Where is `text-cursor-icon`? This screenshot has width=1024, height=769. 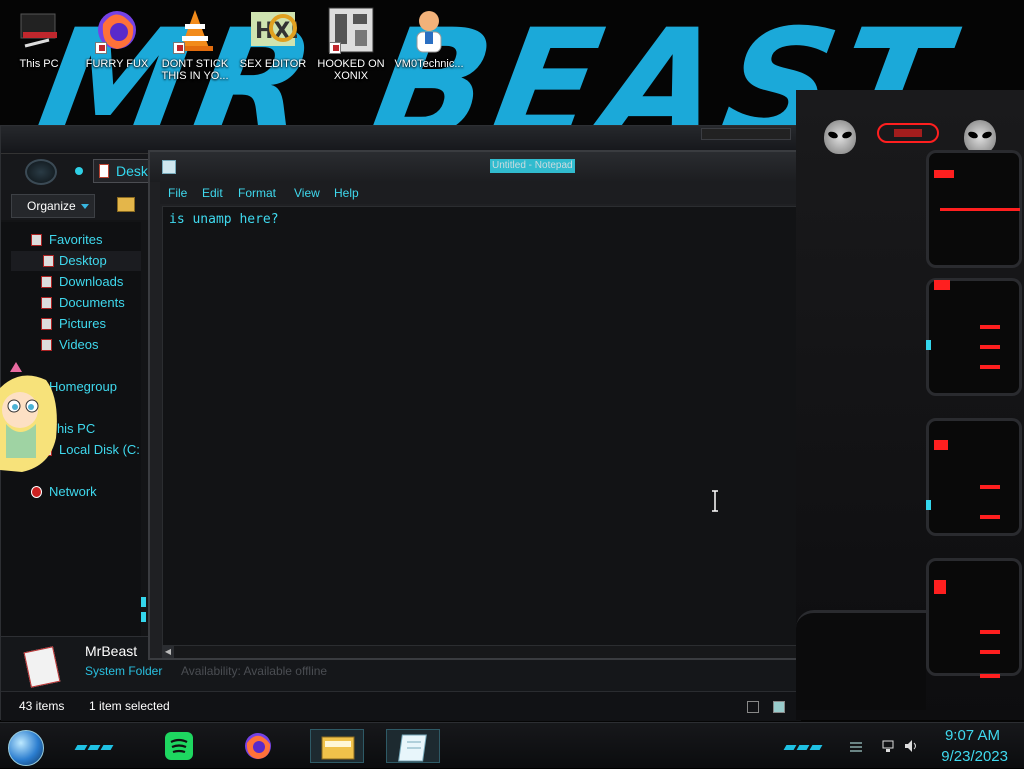 text-cursor-icon is located at coordinates (715, 501).